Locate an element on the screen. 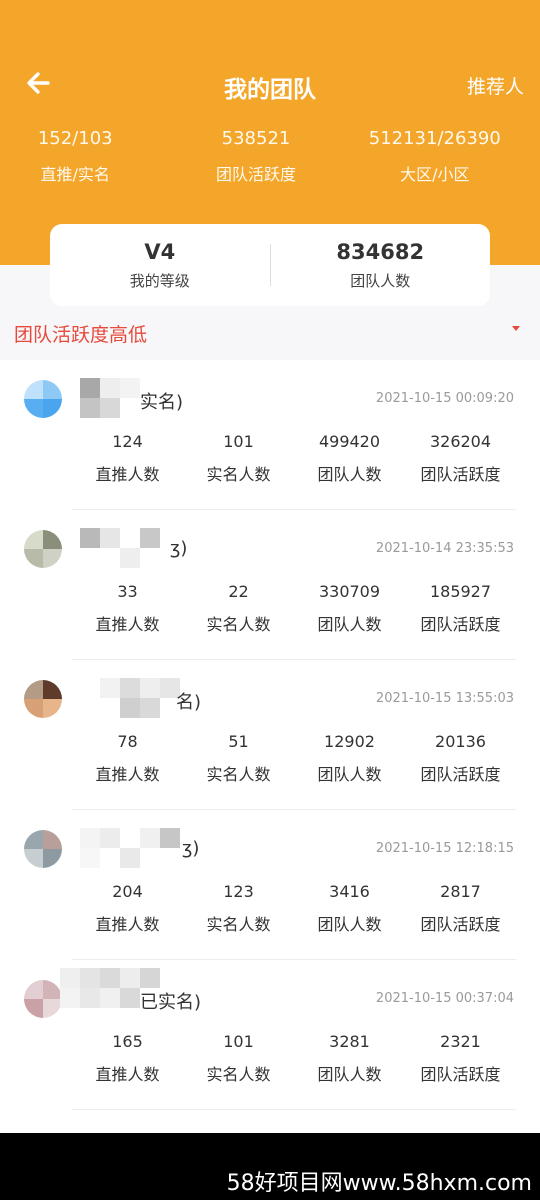 The width and height of the screenshot is (540, 1200). team-count: 12902 is located at coordinates (349, 741).